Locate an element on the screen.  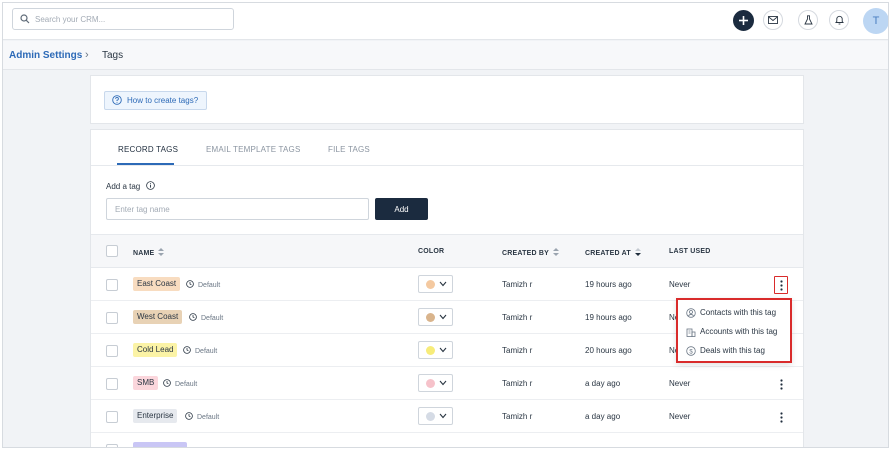
menu-item-deals: $ Deals with this tag is located at coordinates (725, 351).